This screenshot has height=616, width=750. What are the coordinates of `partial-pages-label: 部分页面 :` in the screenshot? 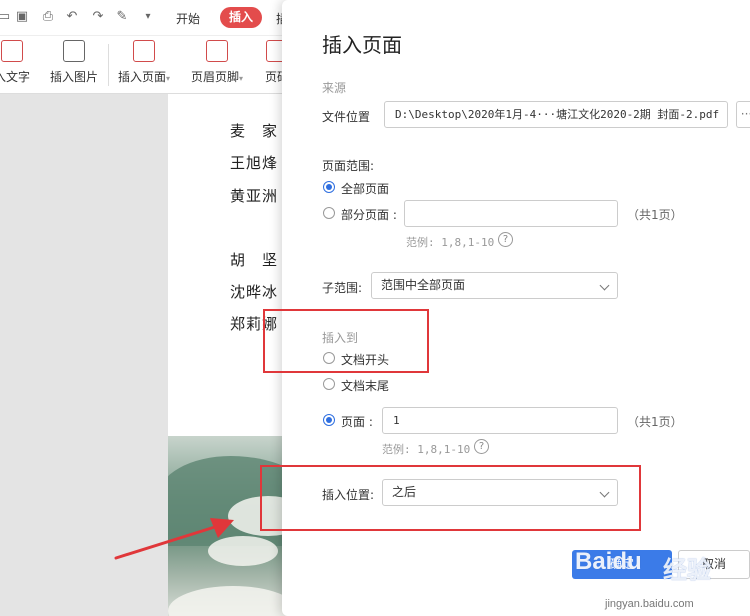 It's located at (369, 214).